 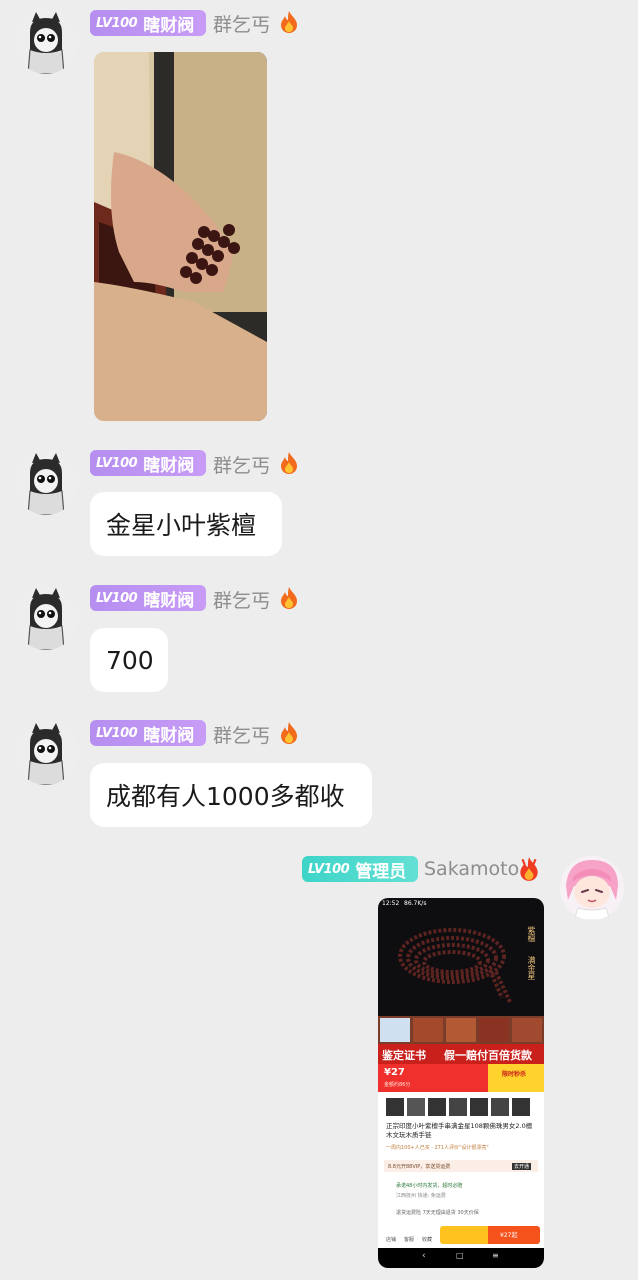 I want to click on nav-favorite: 收藏, so click(x=427, y=1240).